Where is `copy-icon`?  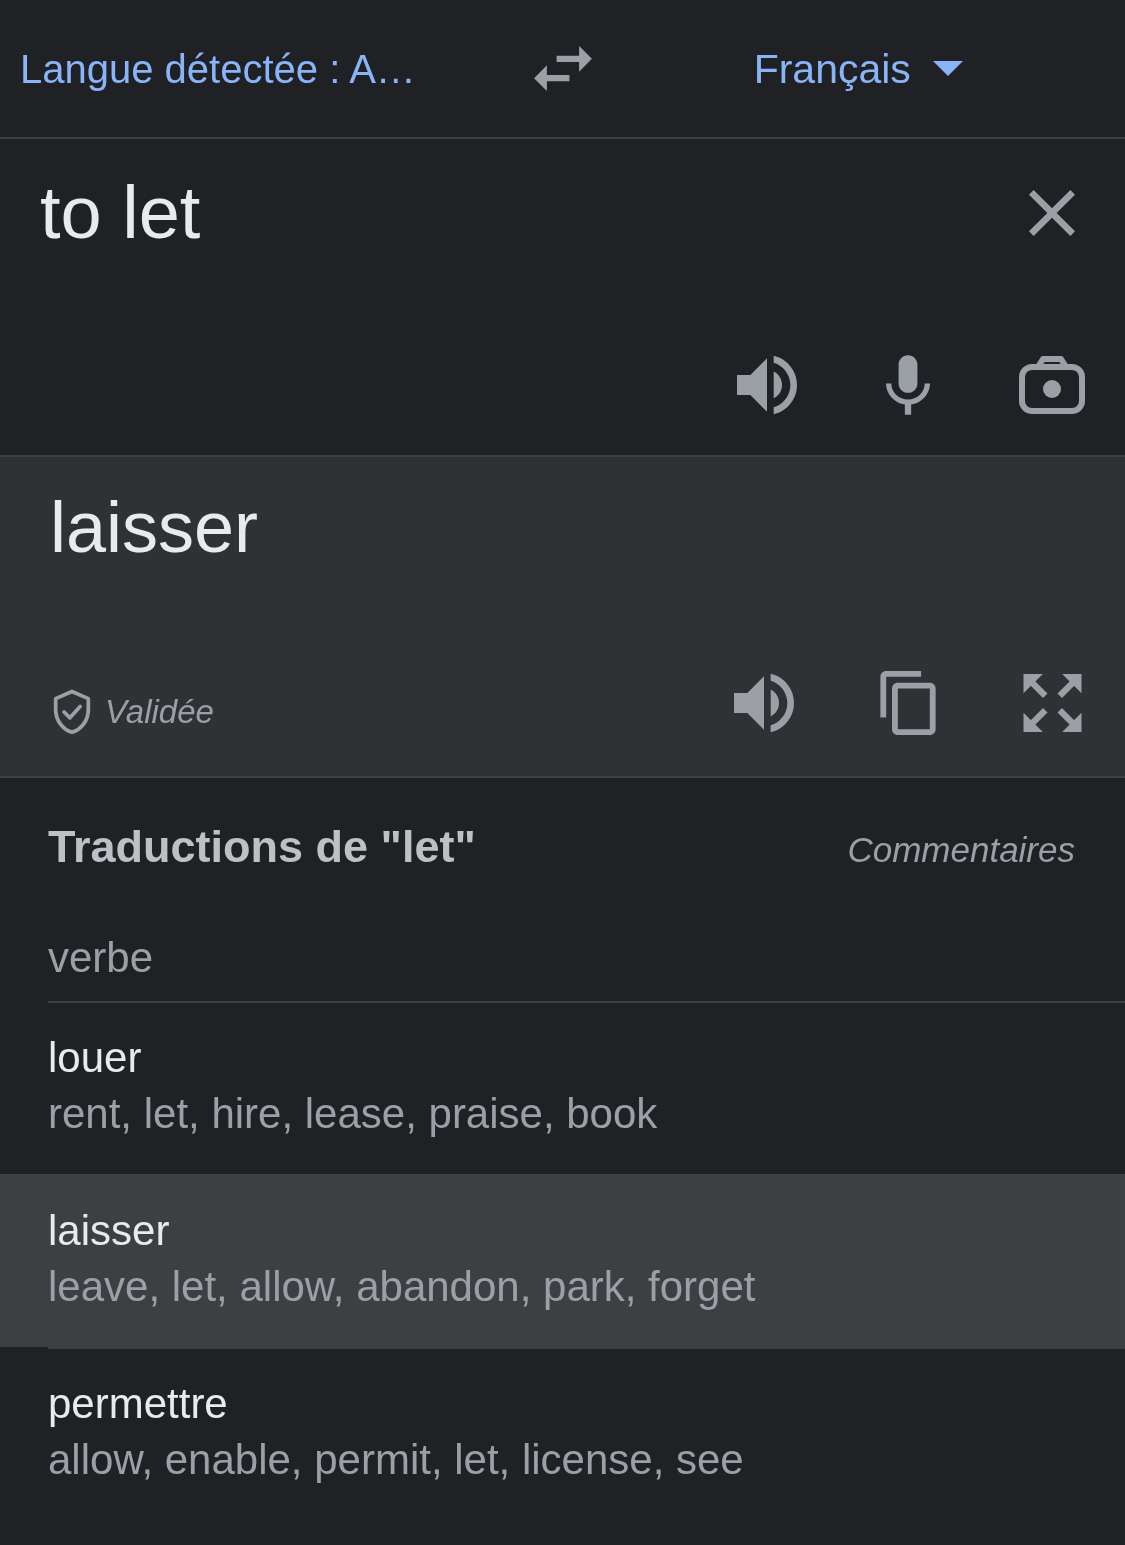 copy-icon is located at coordinates (908, 703).